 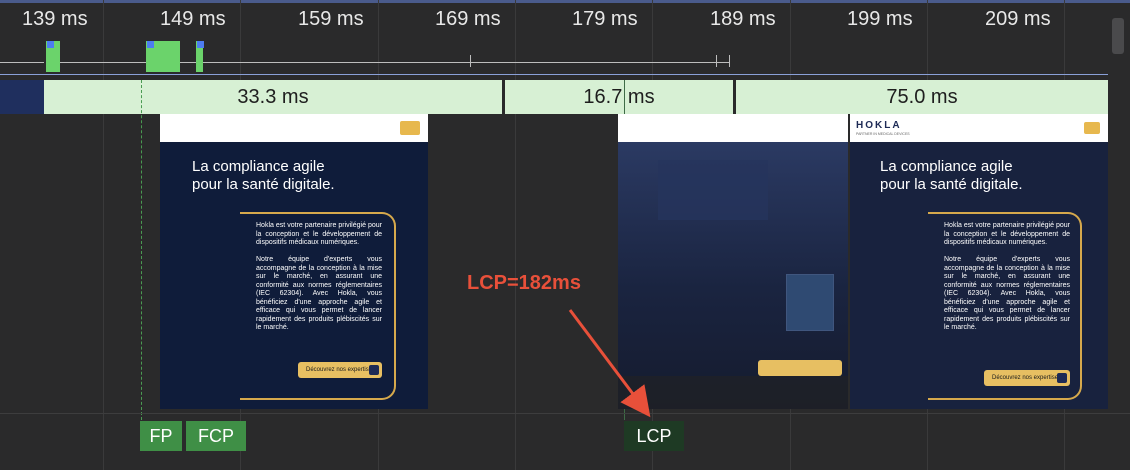 I want to click on frame-duration: 33.3 ms, so click(x=273, y=96).